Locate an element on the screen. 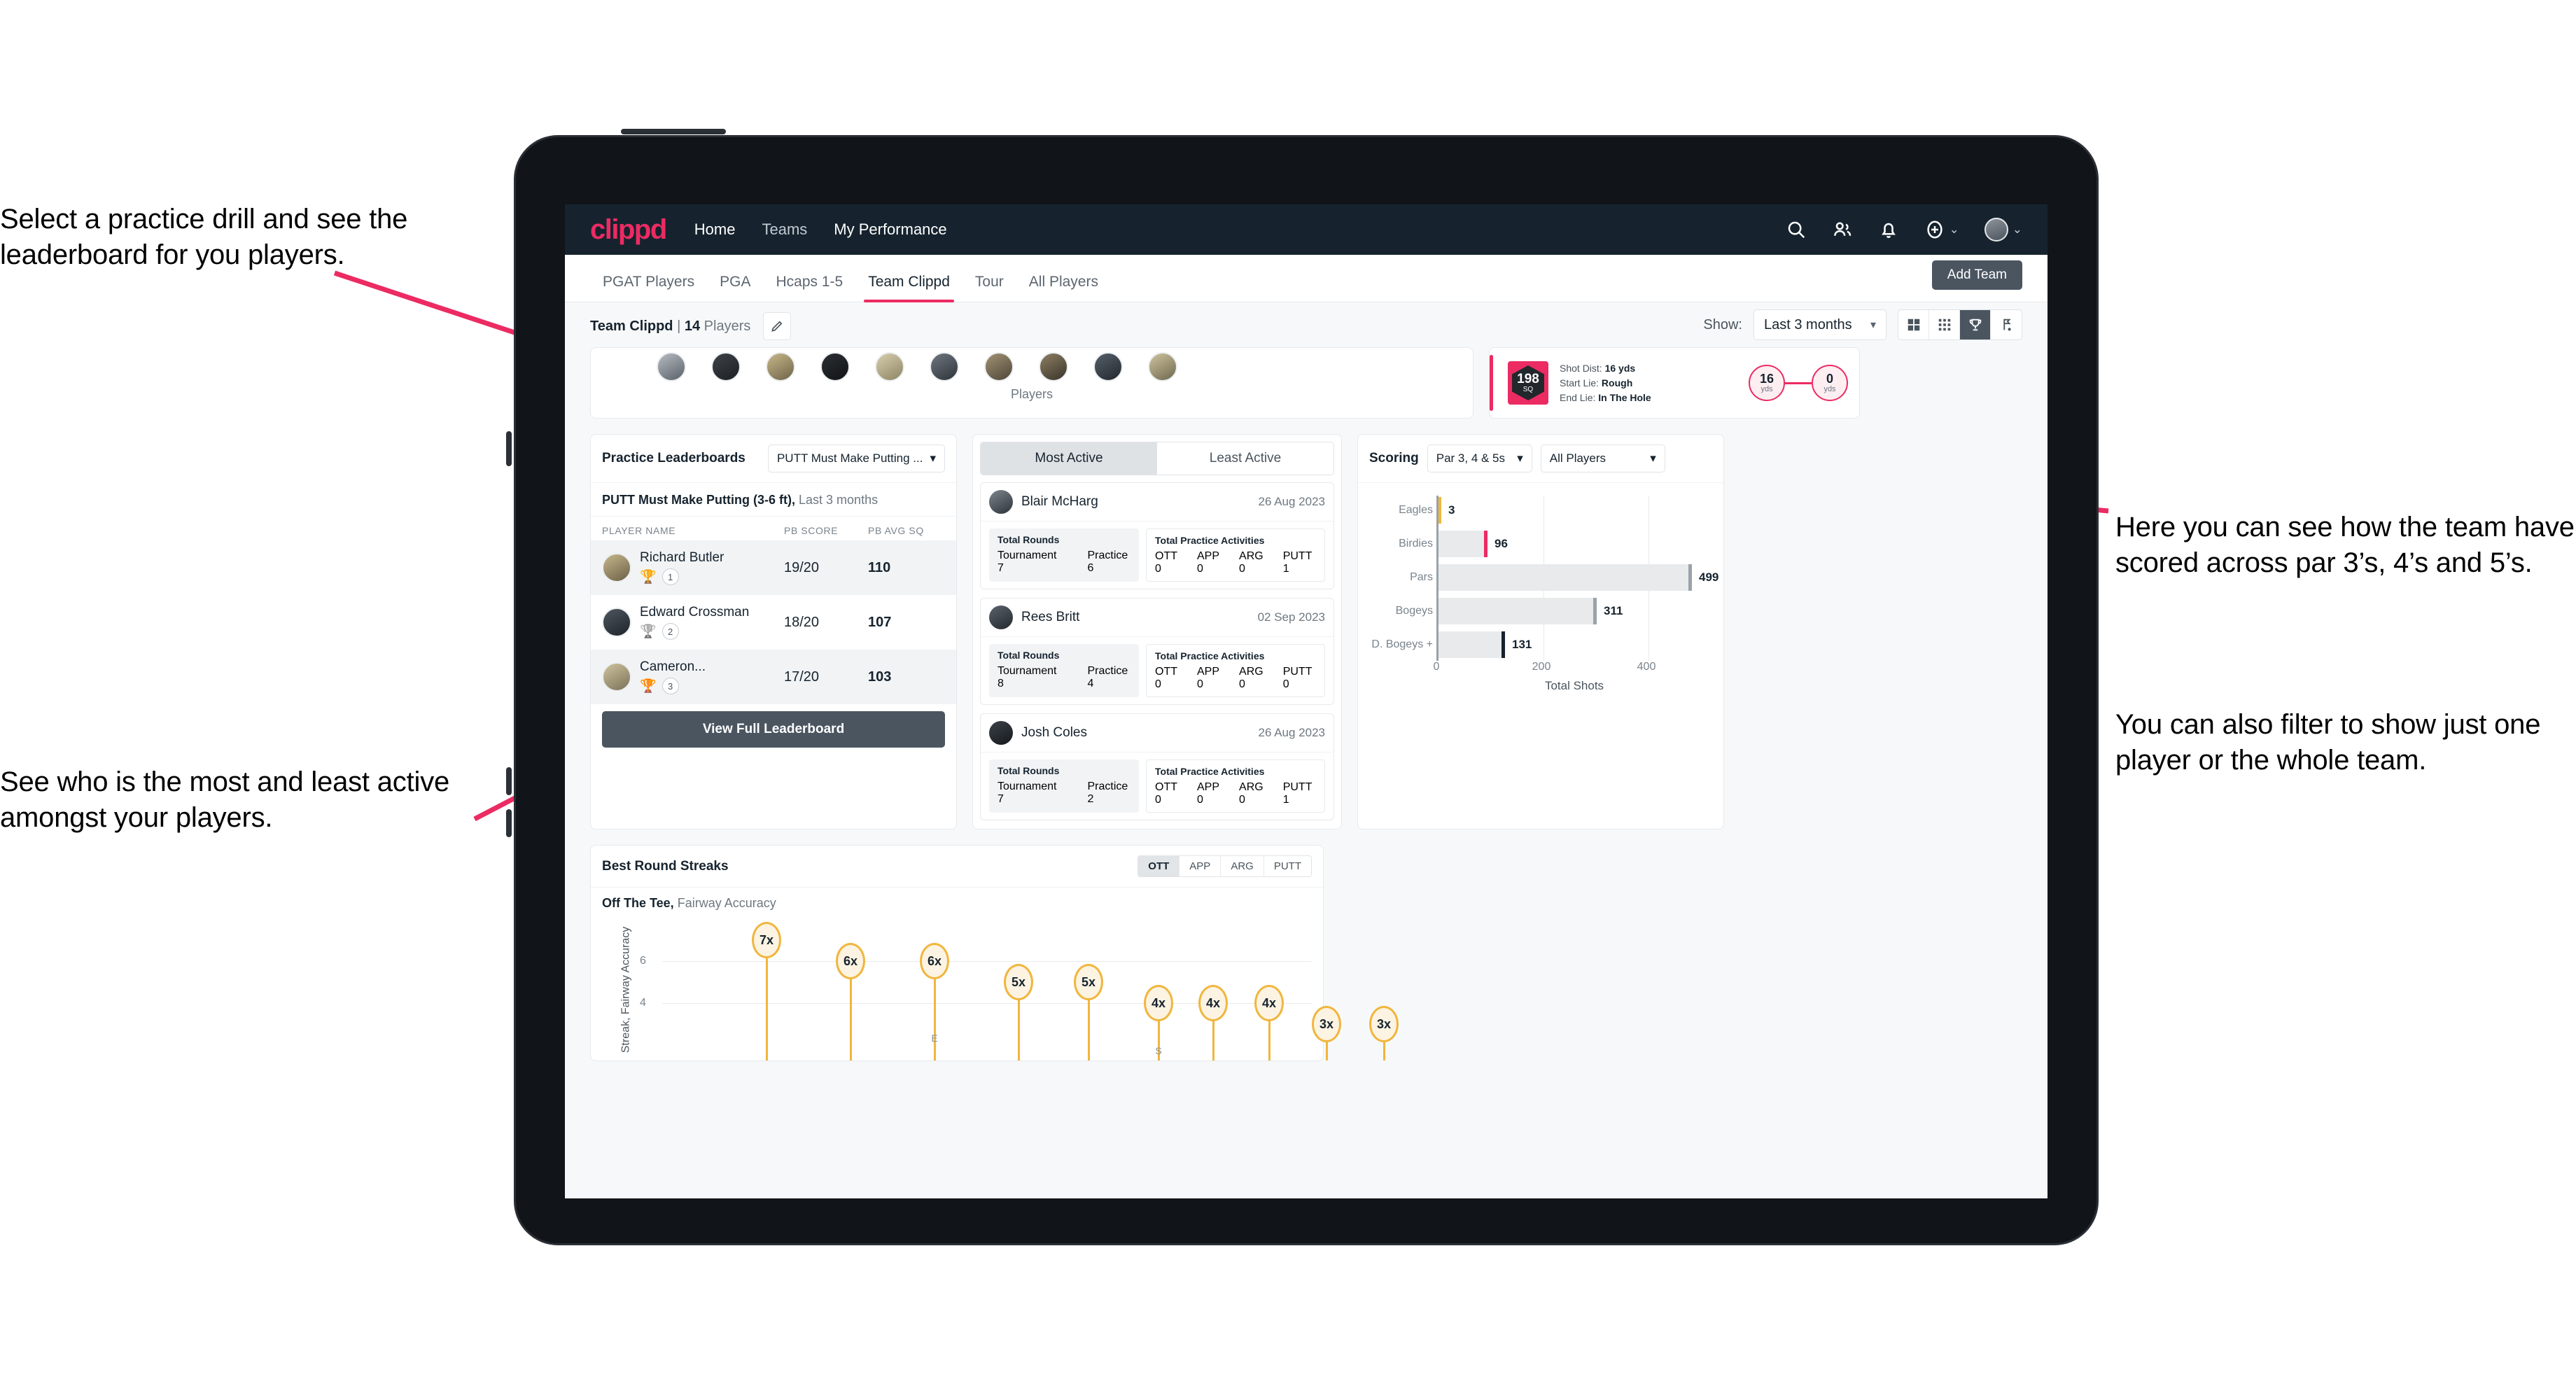 The image size is (2576, 1386). tab-all-players: All Players is located at coordinates (1063, 288).